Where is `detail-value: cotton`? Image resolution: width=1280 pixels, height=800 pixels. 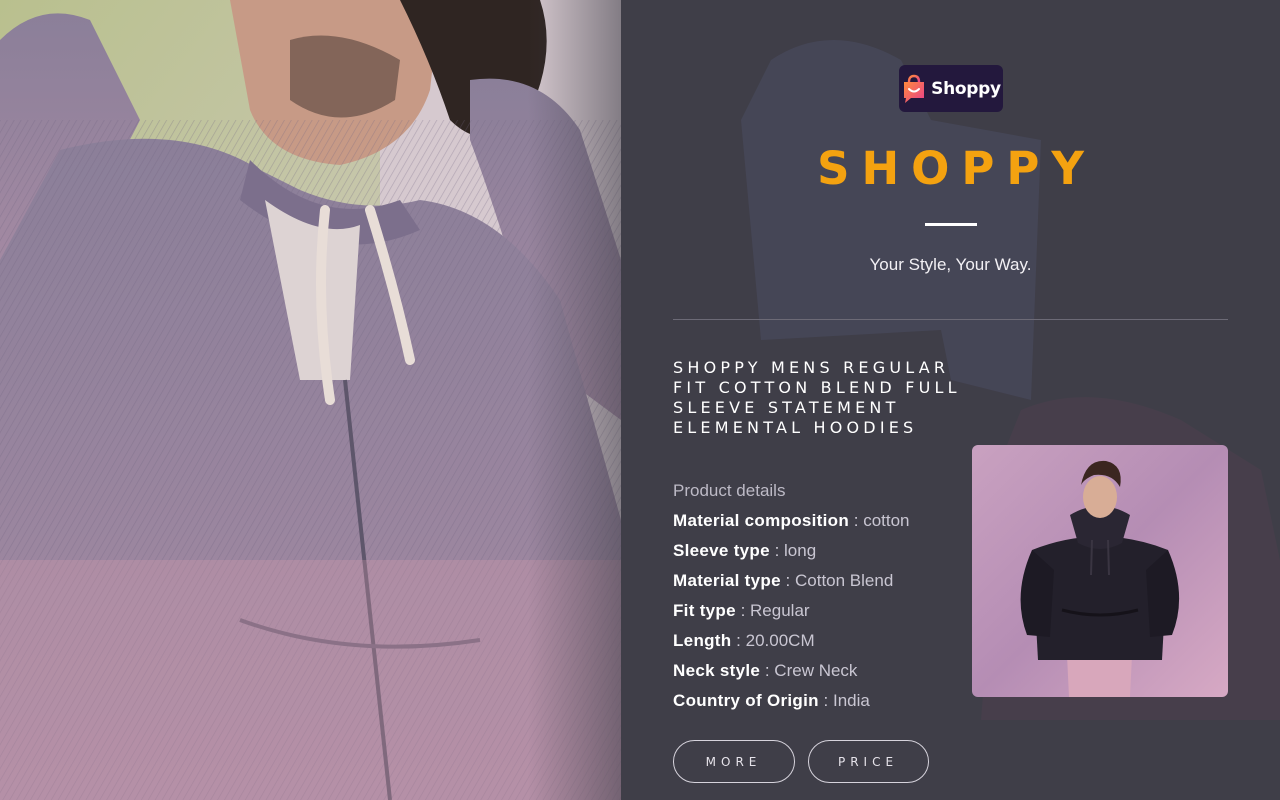 detail-value: cotton is located at coordinates (886, 520).